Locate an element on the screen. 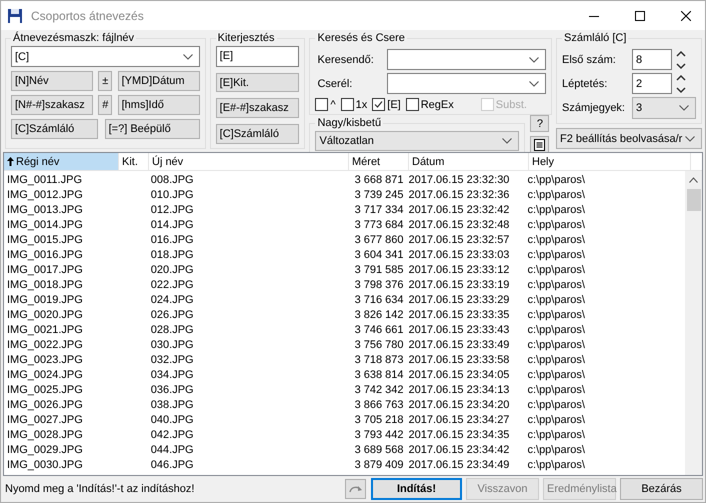  digits-dropdown: 3 is located at coordinates (664, 108).